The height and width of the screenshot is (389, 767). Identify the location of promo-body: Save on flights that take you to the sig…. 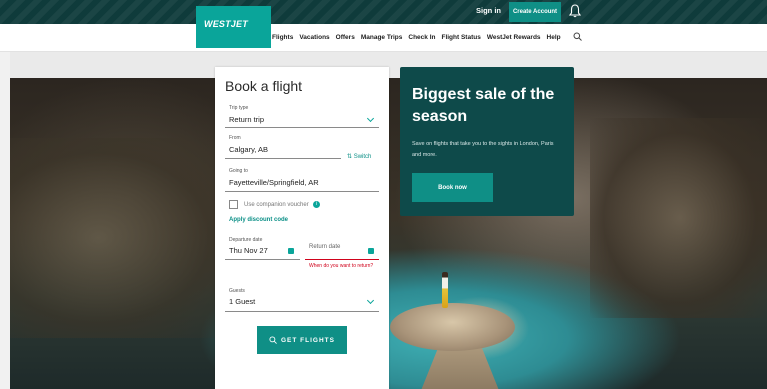
(483, 149).